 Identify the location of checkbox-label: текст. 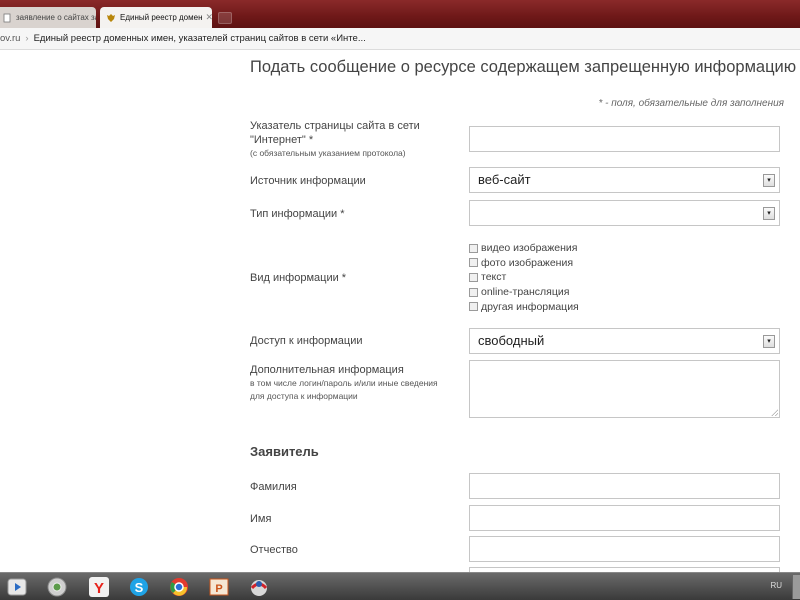
(494, 277).